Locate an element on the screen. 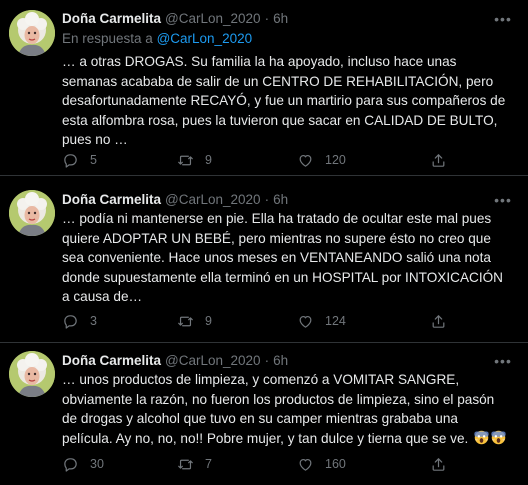 The width and height of the screenshot is (528, 485). retweet-button: 7 is located at coordinates (194, 464).